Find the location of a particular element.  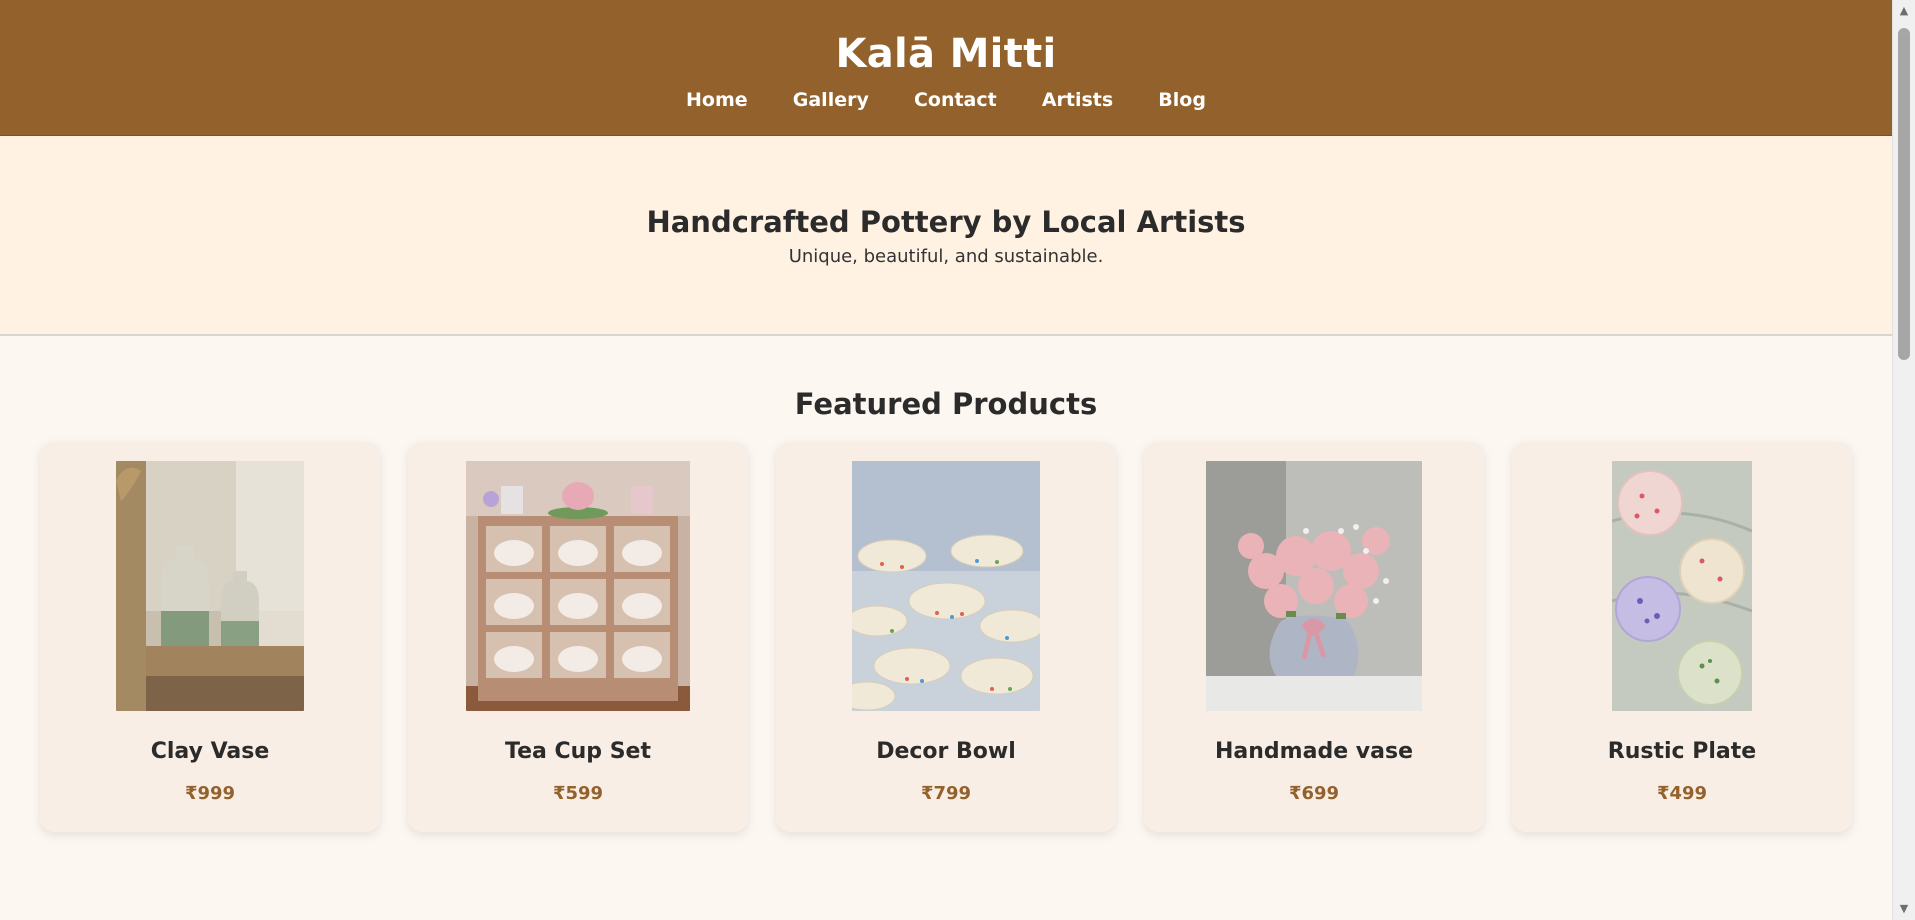

nav-gallery-link: Gallery is located at coordinates (831, 100).